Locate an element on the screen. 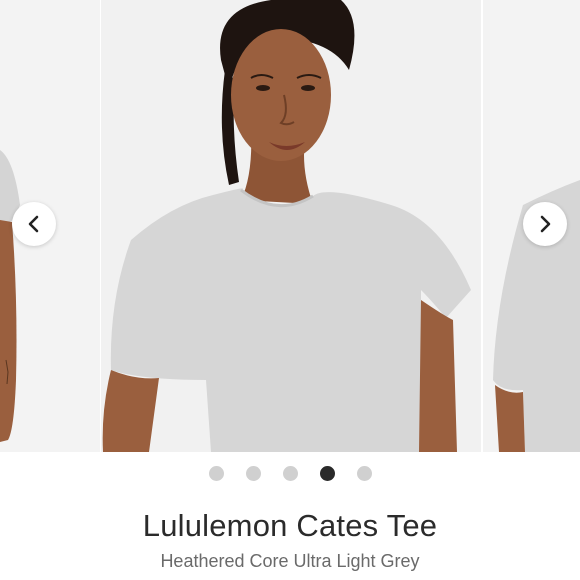 The image size is (580, 580). carousel-pagination is located at coordinates (290, 473).